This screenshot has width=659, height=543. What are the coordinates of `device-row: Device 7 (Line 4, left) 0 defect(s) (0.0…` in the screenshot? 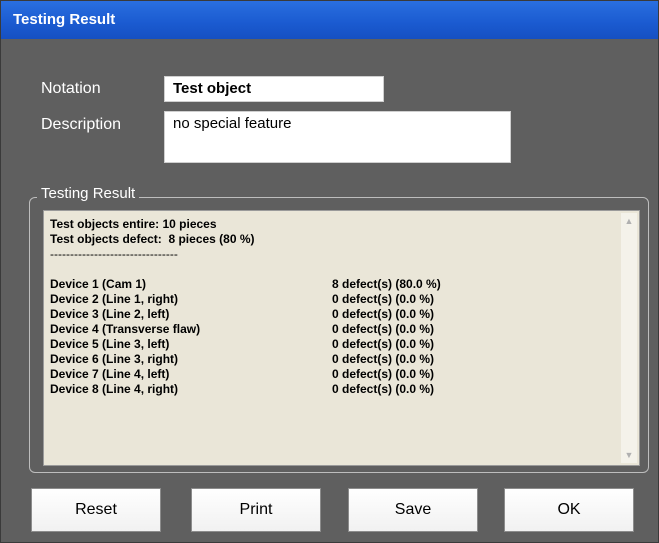 It's located at (332, 374).